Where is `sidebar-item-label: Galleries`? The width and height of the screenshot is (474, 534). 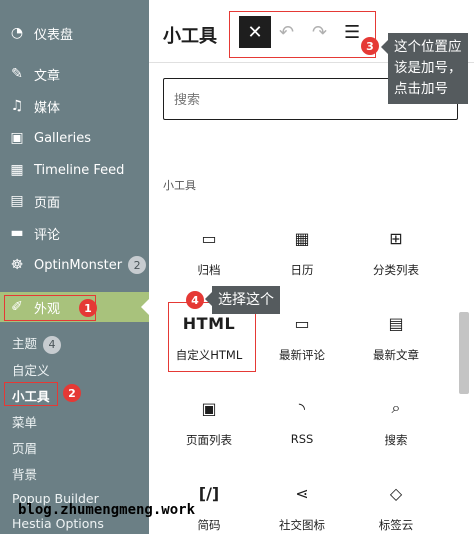 sidebar-item-label: Galleries is located at coordinates (62, 138).